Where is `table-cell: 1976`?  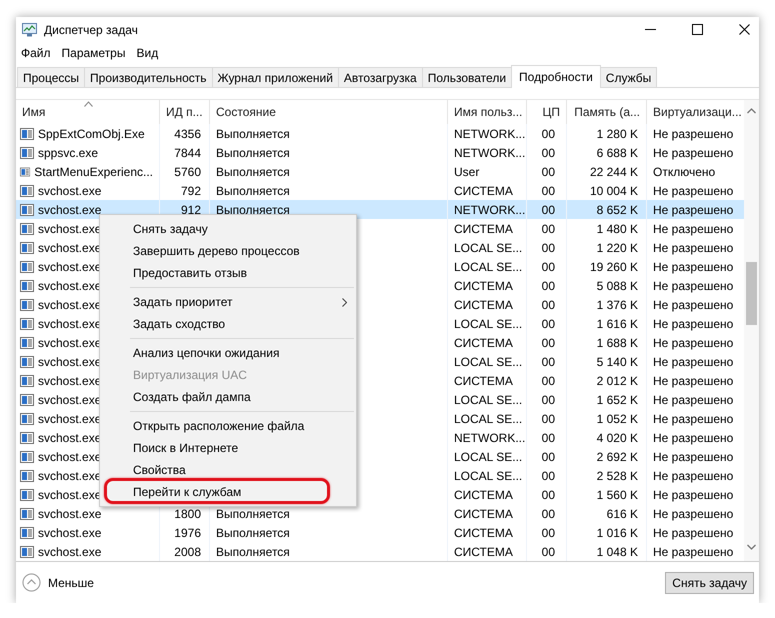
table-cell: 1976 is located at coordinates (187, 533).